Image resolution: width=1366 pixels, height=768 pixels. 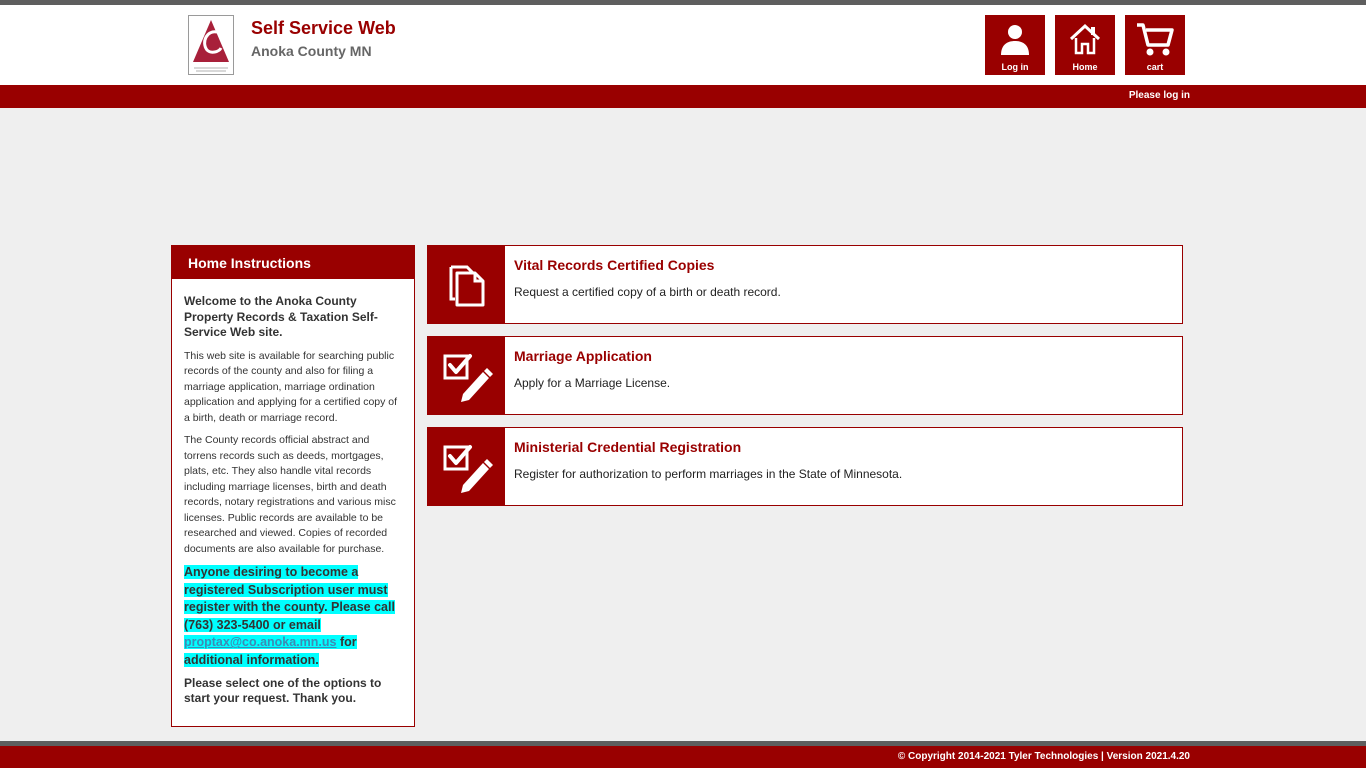 I want to click on card-title: Ministerial Credential Registration, so click(x=628, y=447).